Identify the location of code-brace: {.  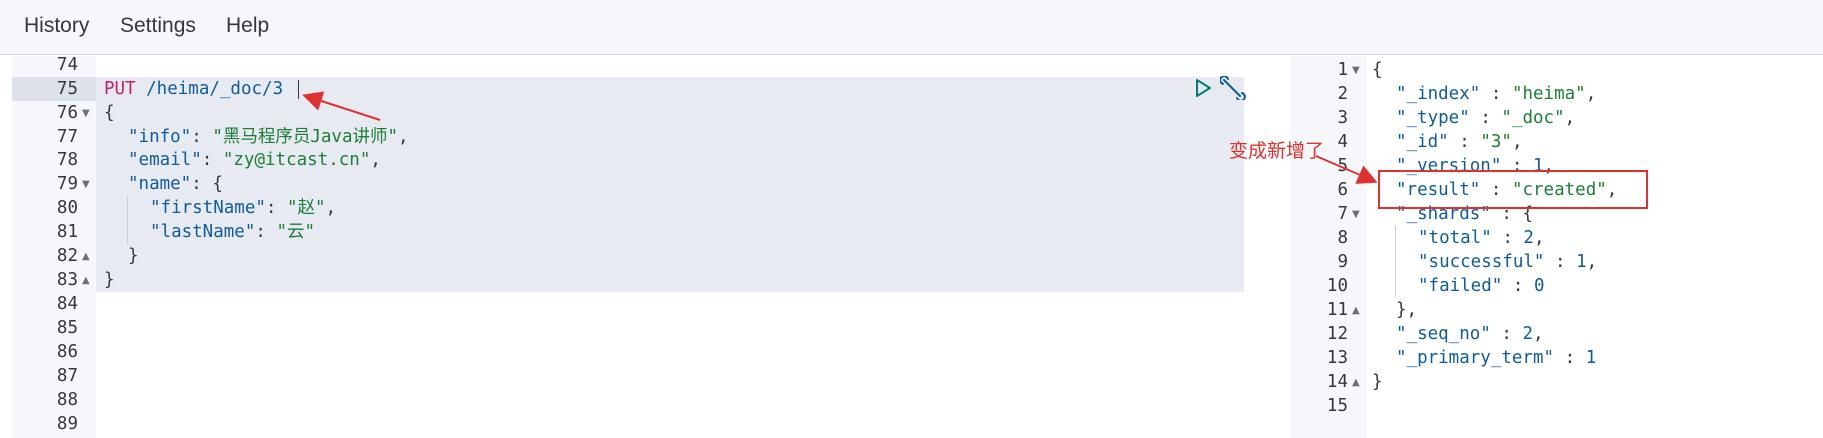
(109, 113).